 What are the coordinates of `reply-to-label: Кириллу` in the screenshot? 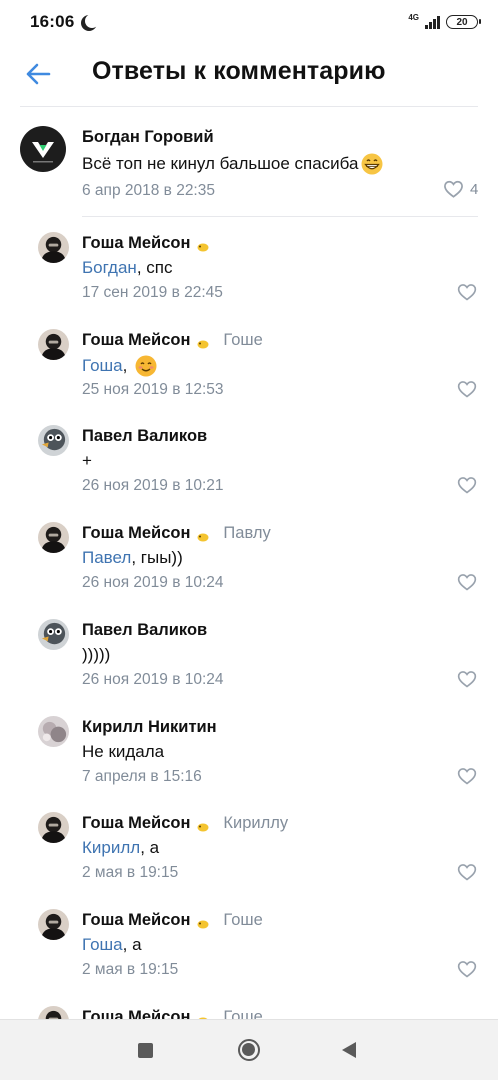 It's located at (255, 823).